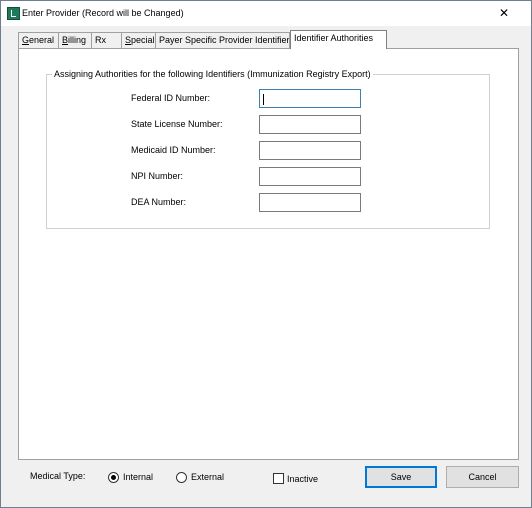  I want to click on close-button: ✕, so click(504, 13).